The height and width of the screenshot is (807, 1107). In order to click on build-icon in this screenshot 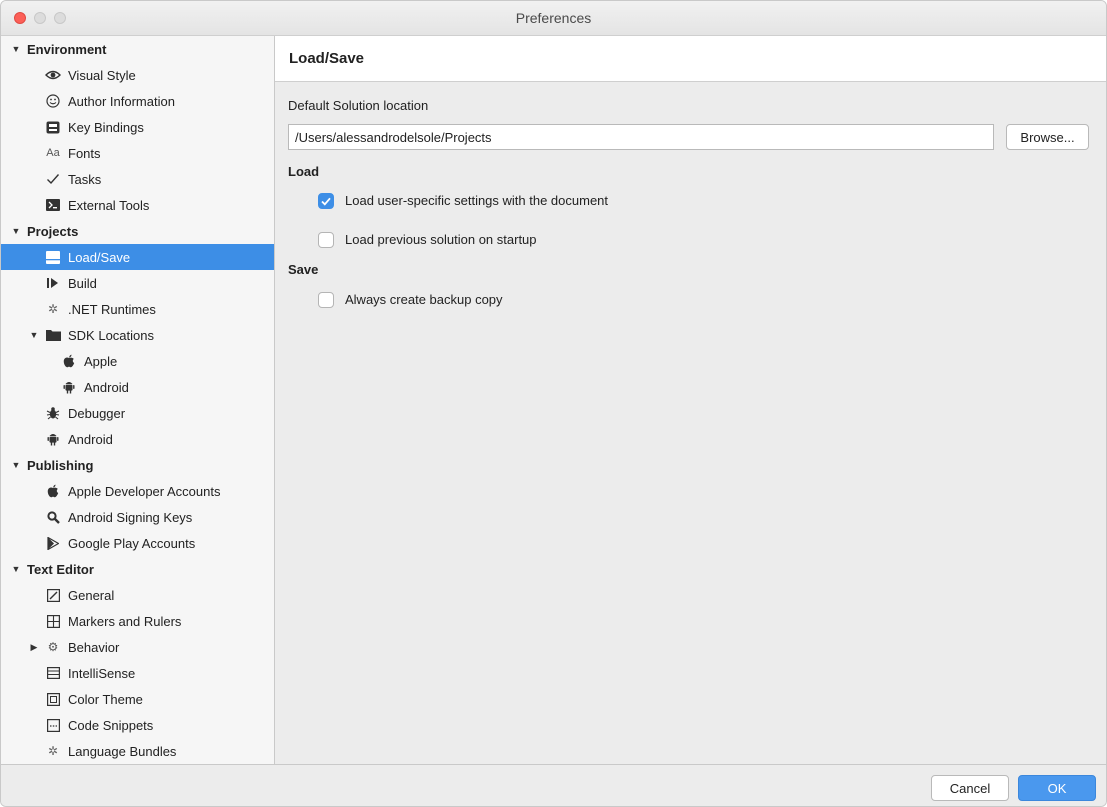, I will do `click(53, 283)`.